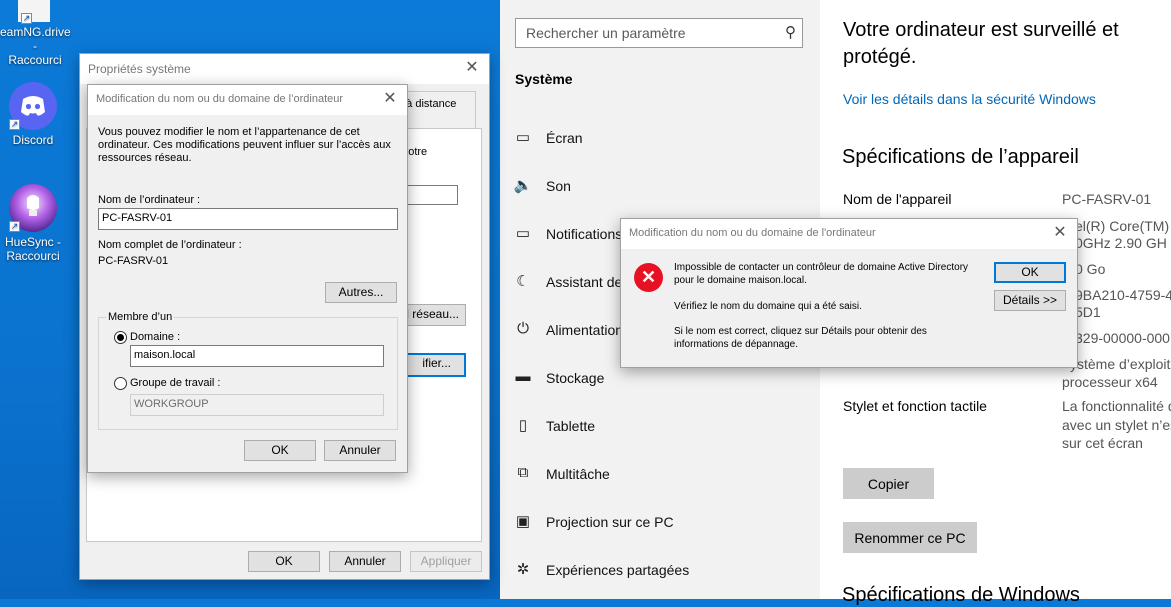  What do you see at coordinates (523, 185) in the screenshot?
I see `speaker-icon: 🔈` at bounding box center [523, 185].